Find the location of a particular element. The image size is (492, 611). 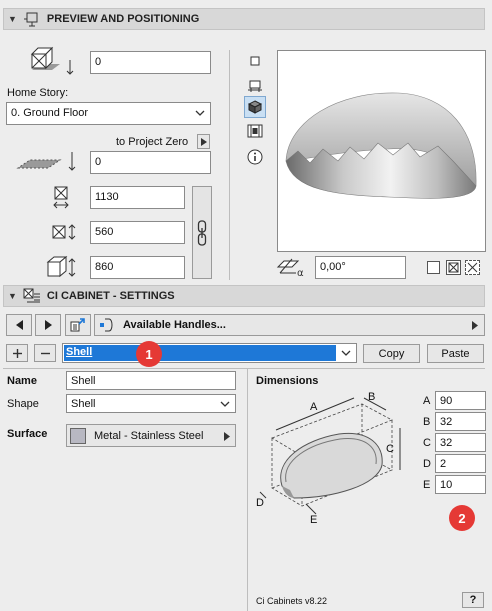

name-field: Shell is located at coordinates (151, 380).